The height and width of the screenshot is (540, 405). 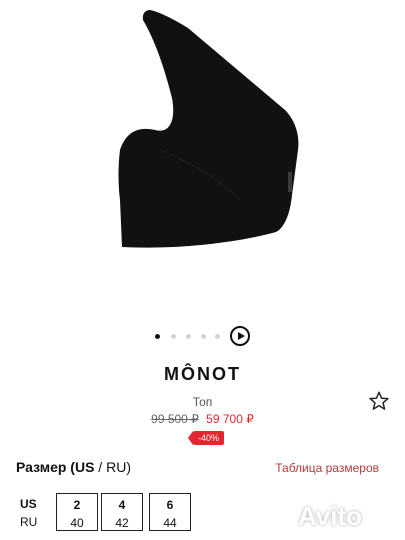 What do you see at coordinates (77, 505) in the screenshot?
I see `size-us-value: 2` at bounding box center [77, 505].